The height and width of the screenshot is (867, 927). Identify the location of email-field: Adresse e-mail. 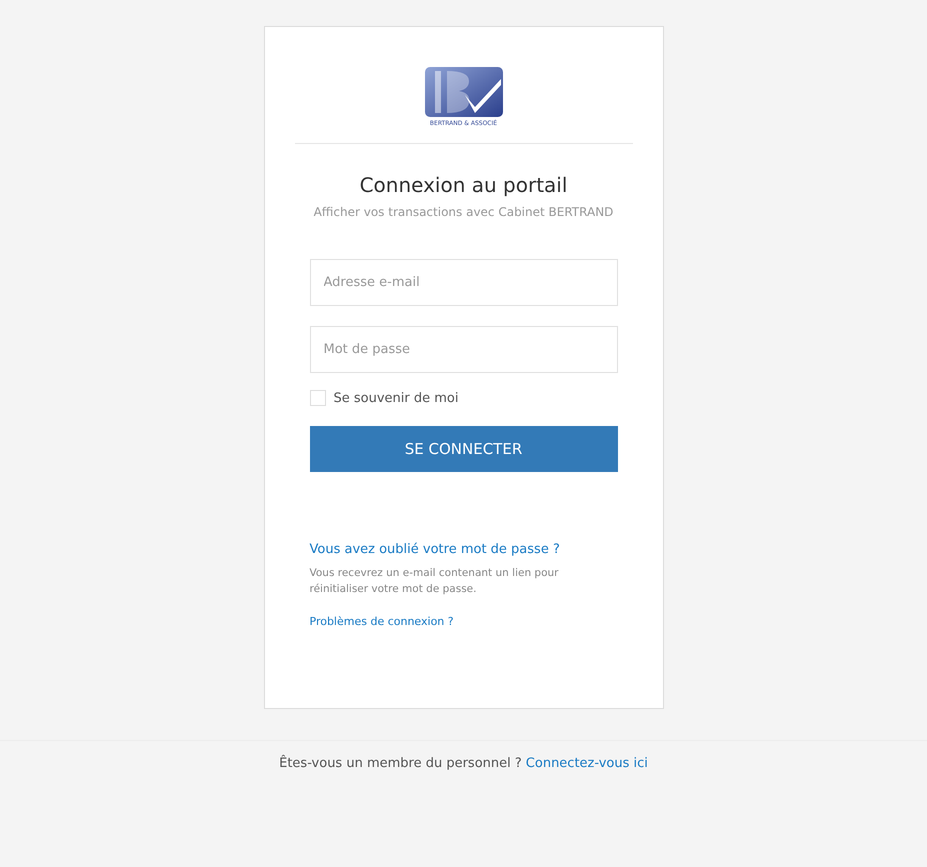
(464, 282).